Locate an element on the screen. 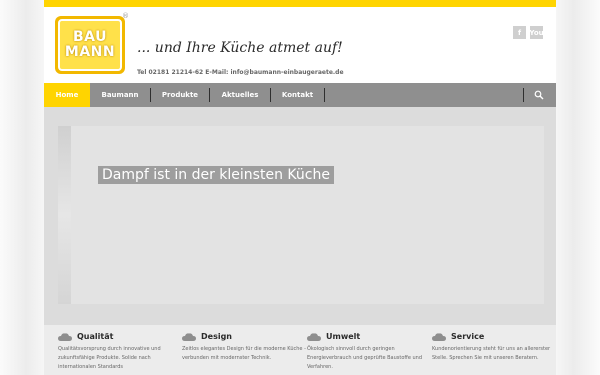 The image size is (600, 375). feature-title: Design is located at coordinates (216, 336).